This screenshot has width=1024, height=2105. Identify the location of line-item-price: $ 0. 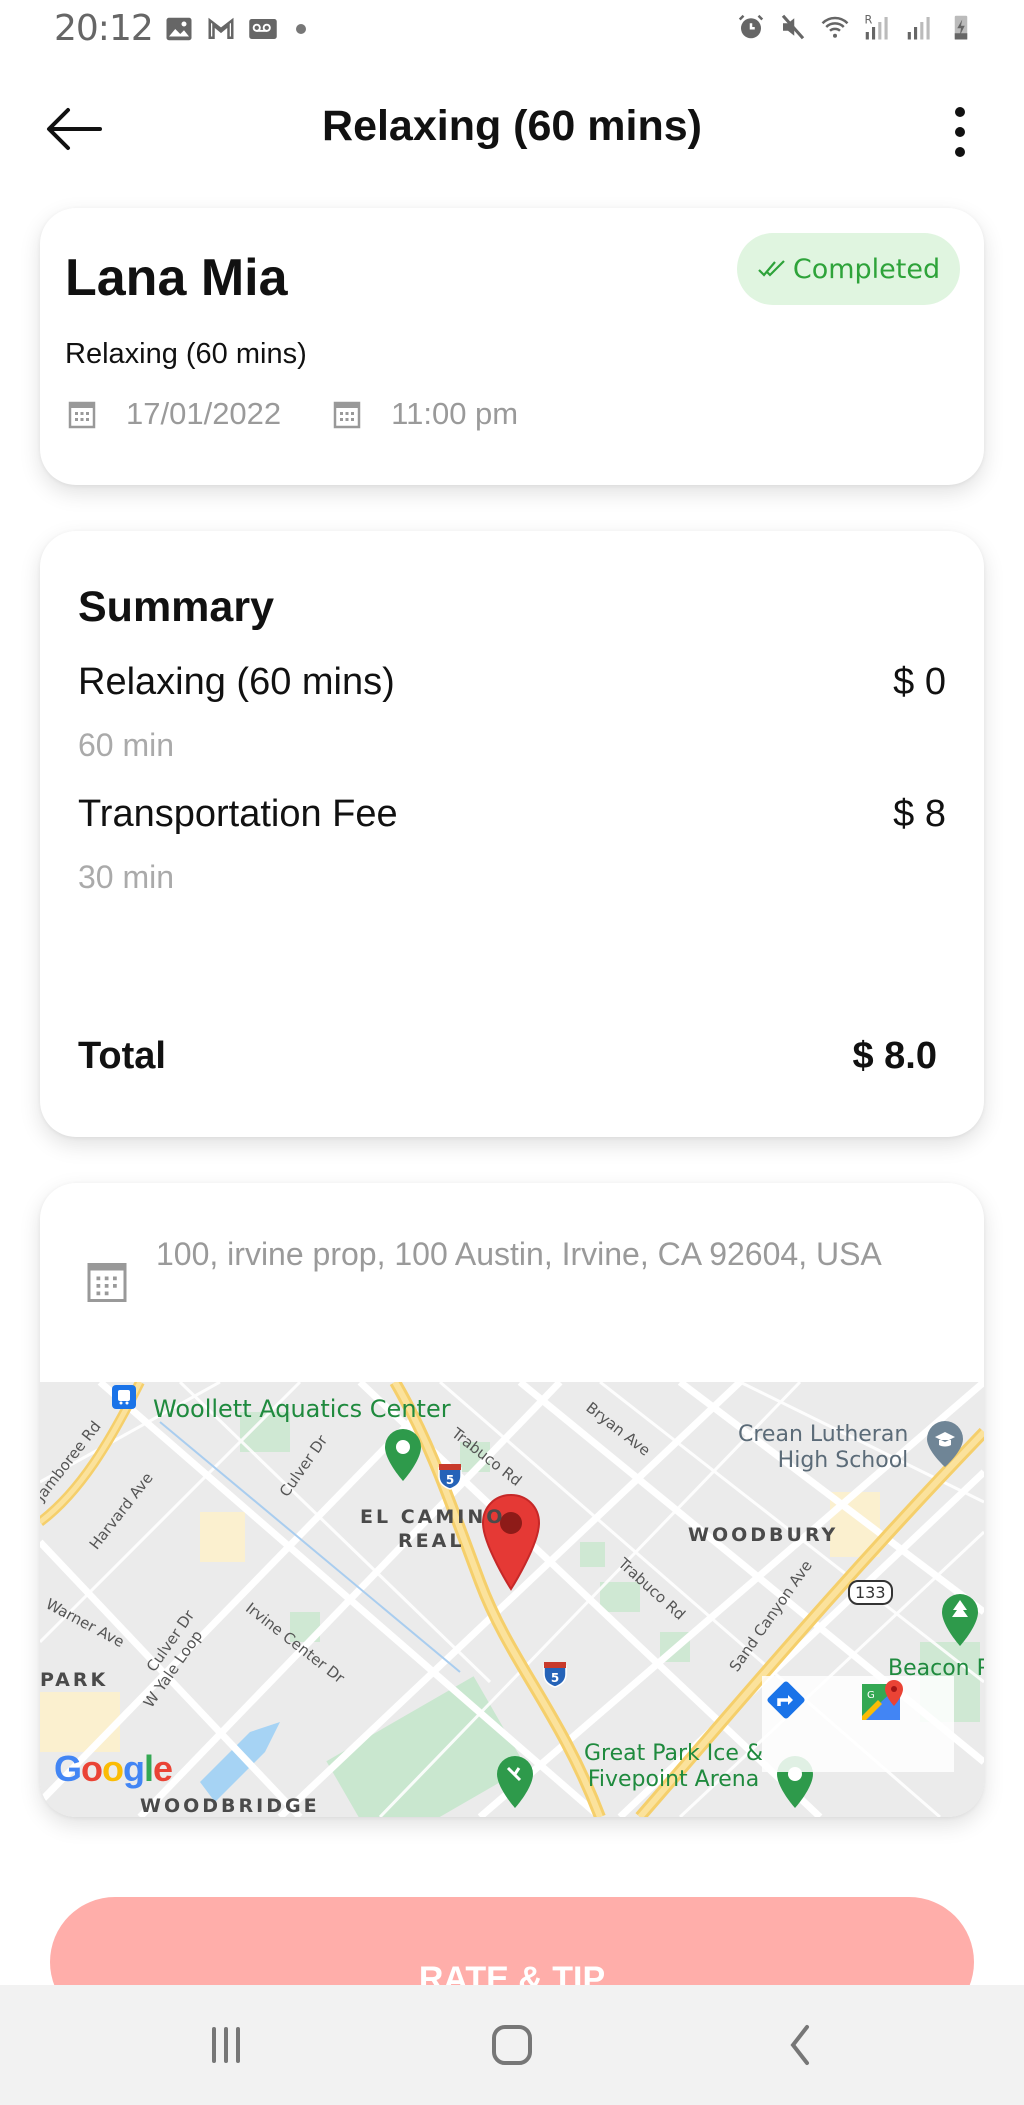
(919, 682).